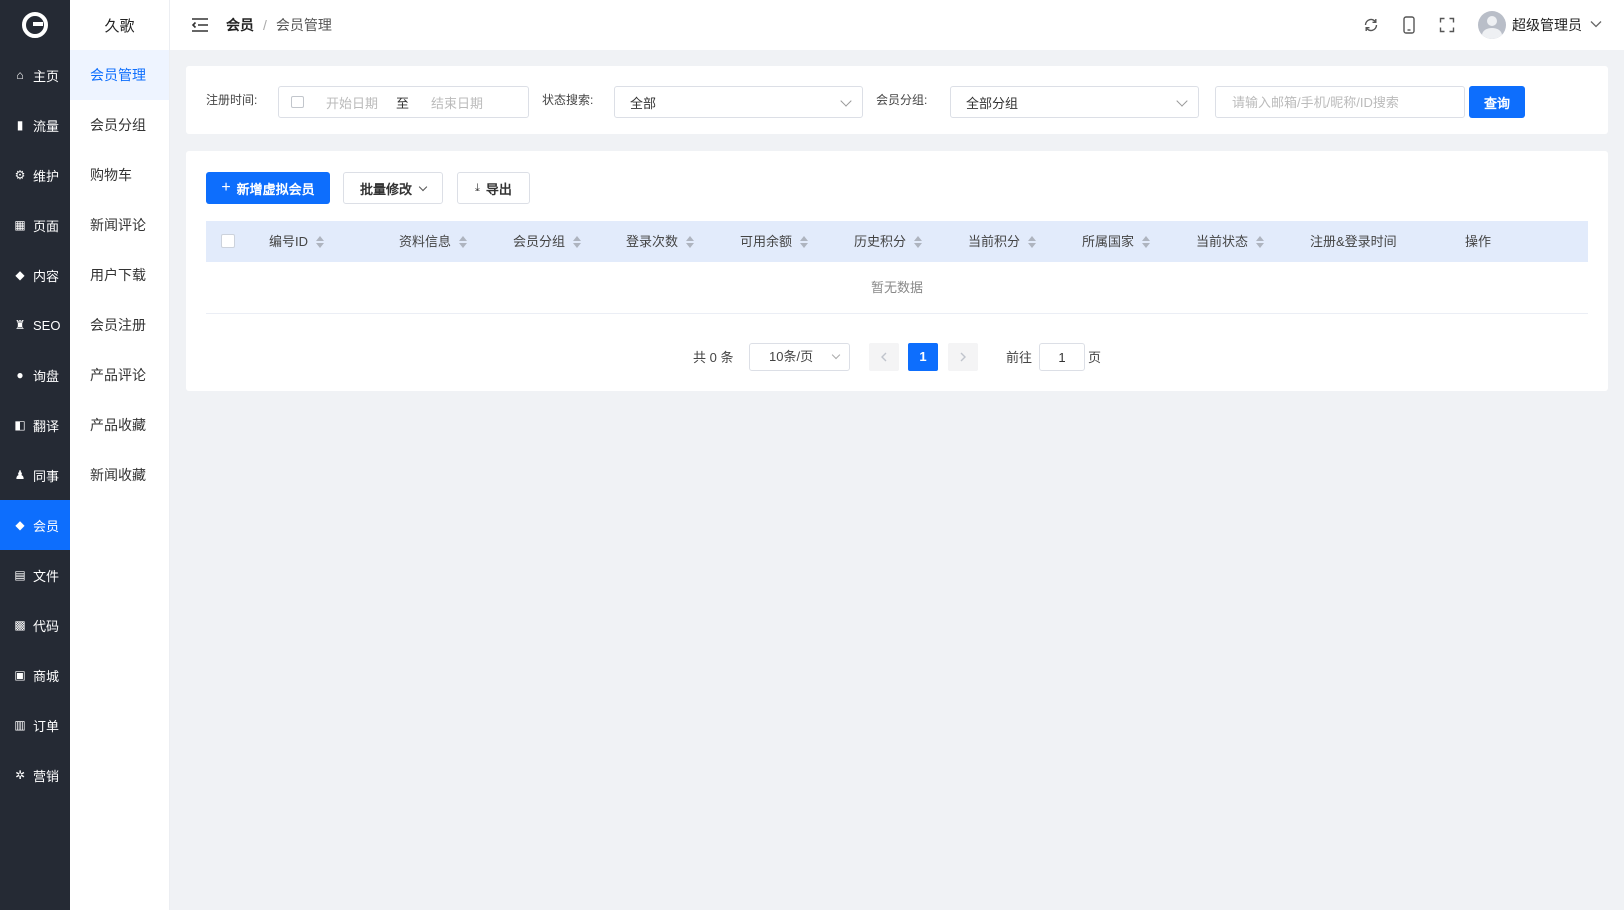 This screenshot has width=1624, height=910. What do you see at coordinates (119, 225) in the screenshot?
I see `submenu-item: 新闻评论` at bounding box center [119, 225].